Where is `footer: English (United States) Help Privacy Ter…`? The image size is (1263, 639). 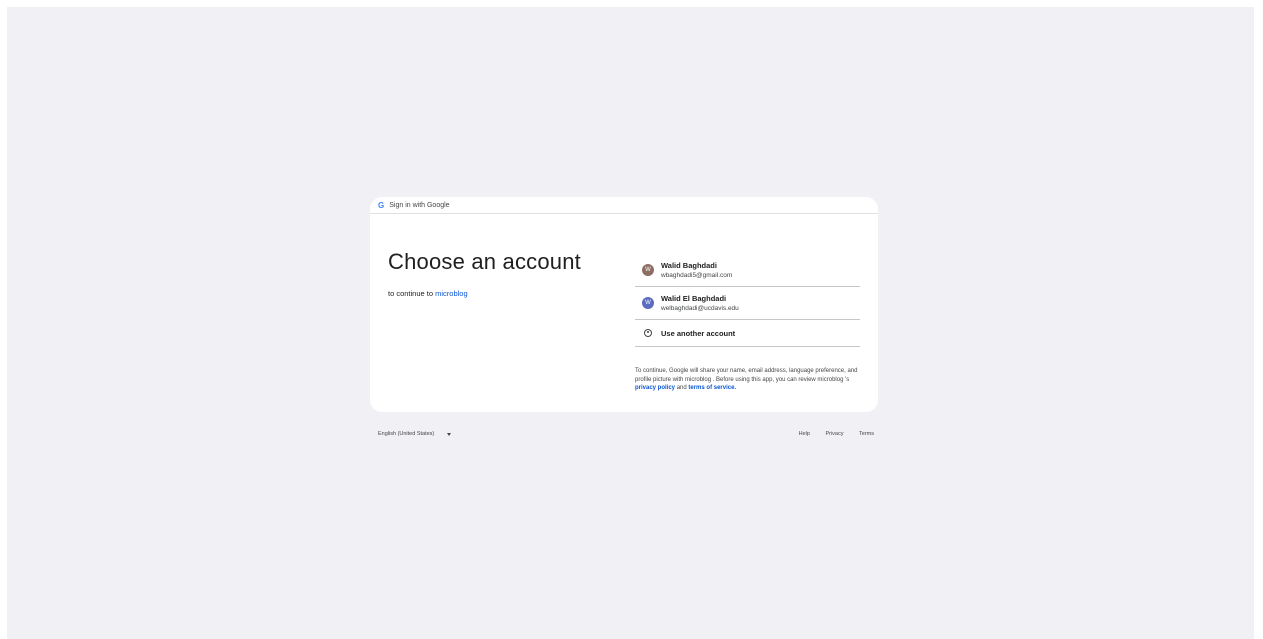
footer: English (United States) Help Privacy Ter… is located at coordinates (626, 434).